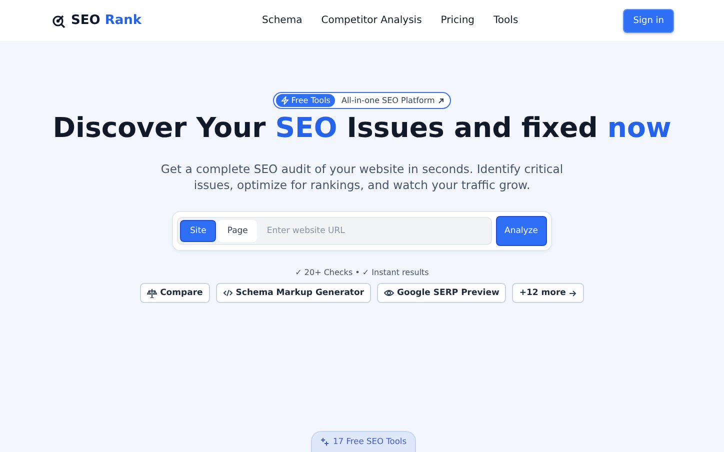 The width and height of the screenshot is (724, 452). What do you see at coordinates (388, 100) in the screenshot?
I see `badge-text: All-in-one SEO Platform` at bounding box center [388, 100].